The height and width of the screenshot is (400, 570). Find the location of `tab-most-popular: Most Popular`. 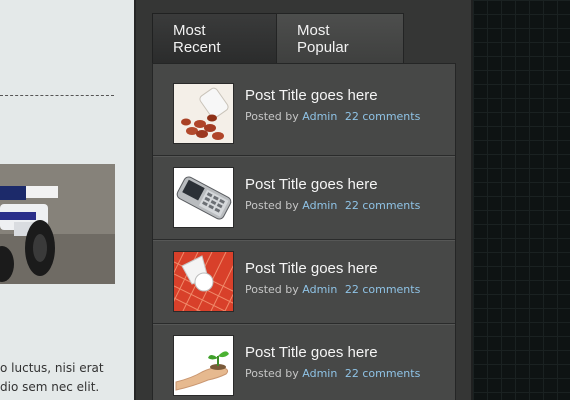

tab-most-popular: Most Popular is located at coordinates (340, 38).